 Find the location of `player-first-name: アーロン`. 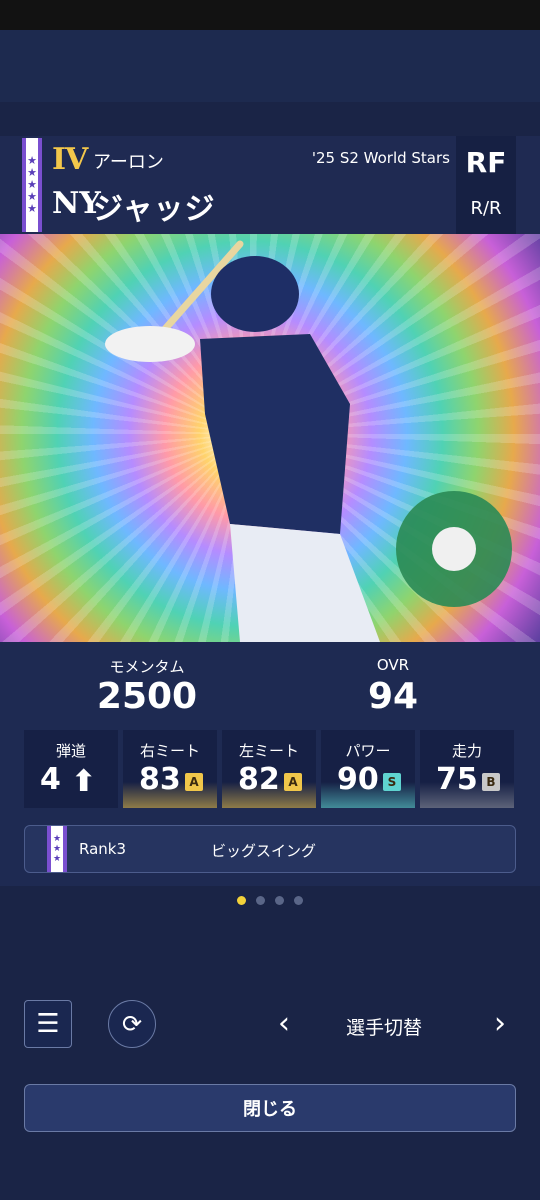

player-first-name: アーロン is located at coordinates (128, 162).